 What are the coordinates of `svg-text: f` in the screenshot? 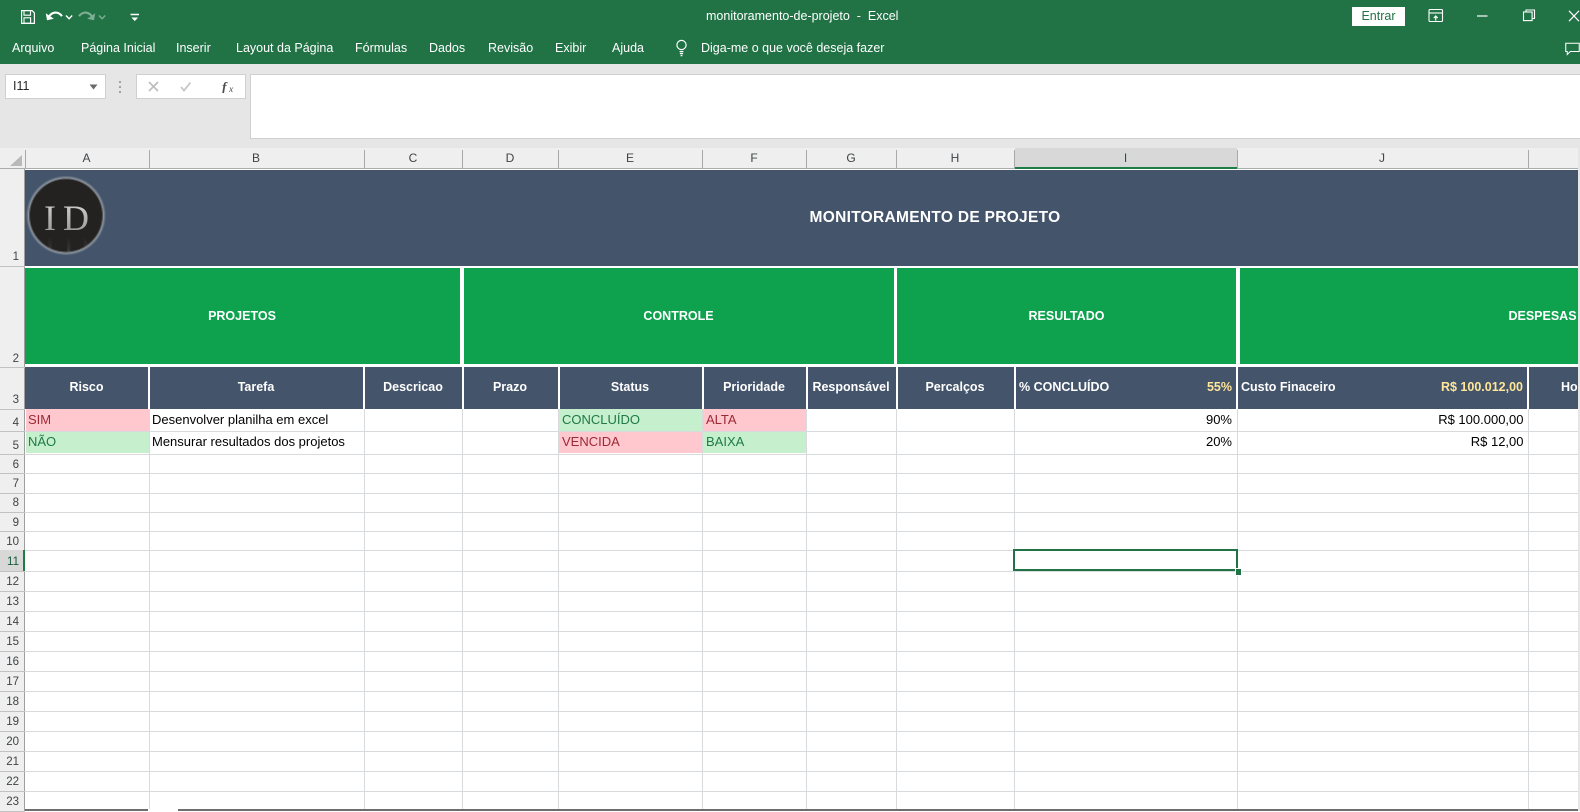 It's located at (225, 87).